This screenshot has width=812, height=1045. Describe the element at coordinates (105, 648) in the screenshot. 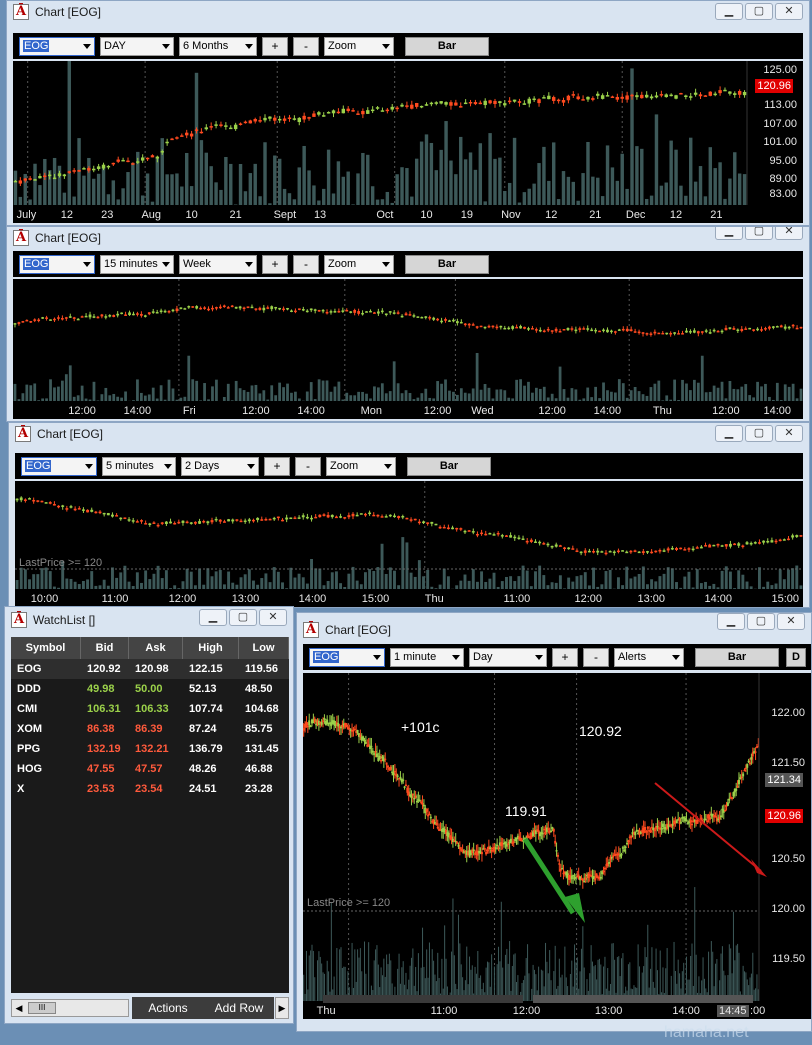

I see `column-header-bid: Bid` at that location.